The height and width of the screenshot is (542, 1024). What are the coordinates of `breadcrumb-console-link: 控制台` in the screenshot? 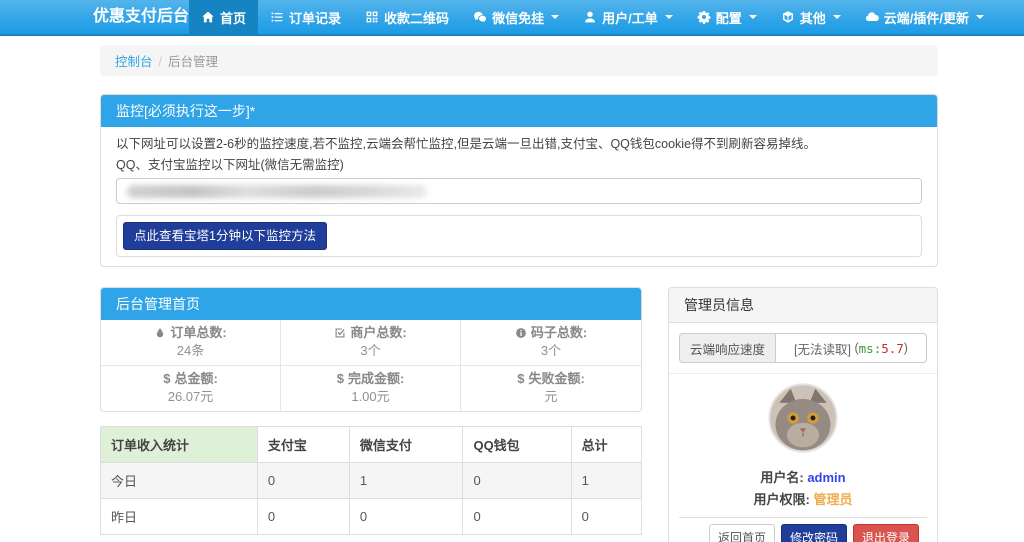 It's located at (134, 62).